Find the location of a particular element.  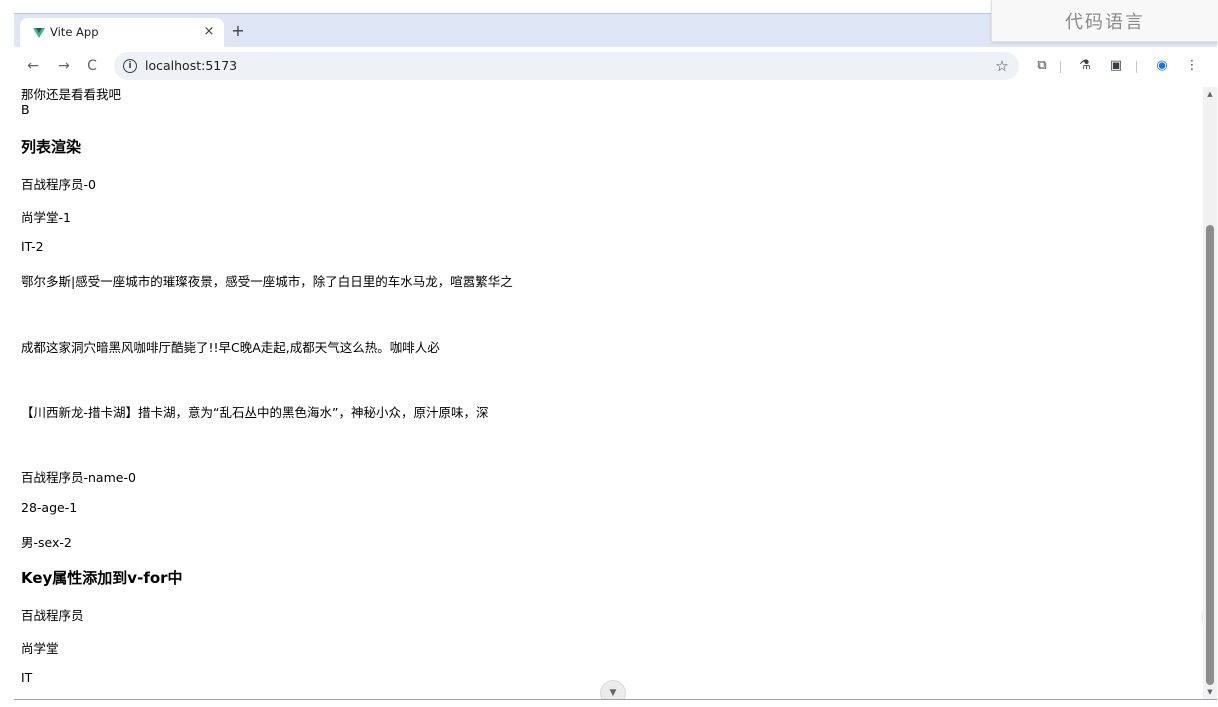

address-bar: i localhost:5173 ☆ is located at coordinates (566, 66).